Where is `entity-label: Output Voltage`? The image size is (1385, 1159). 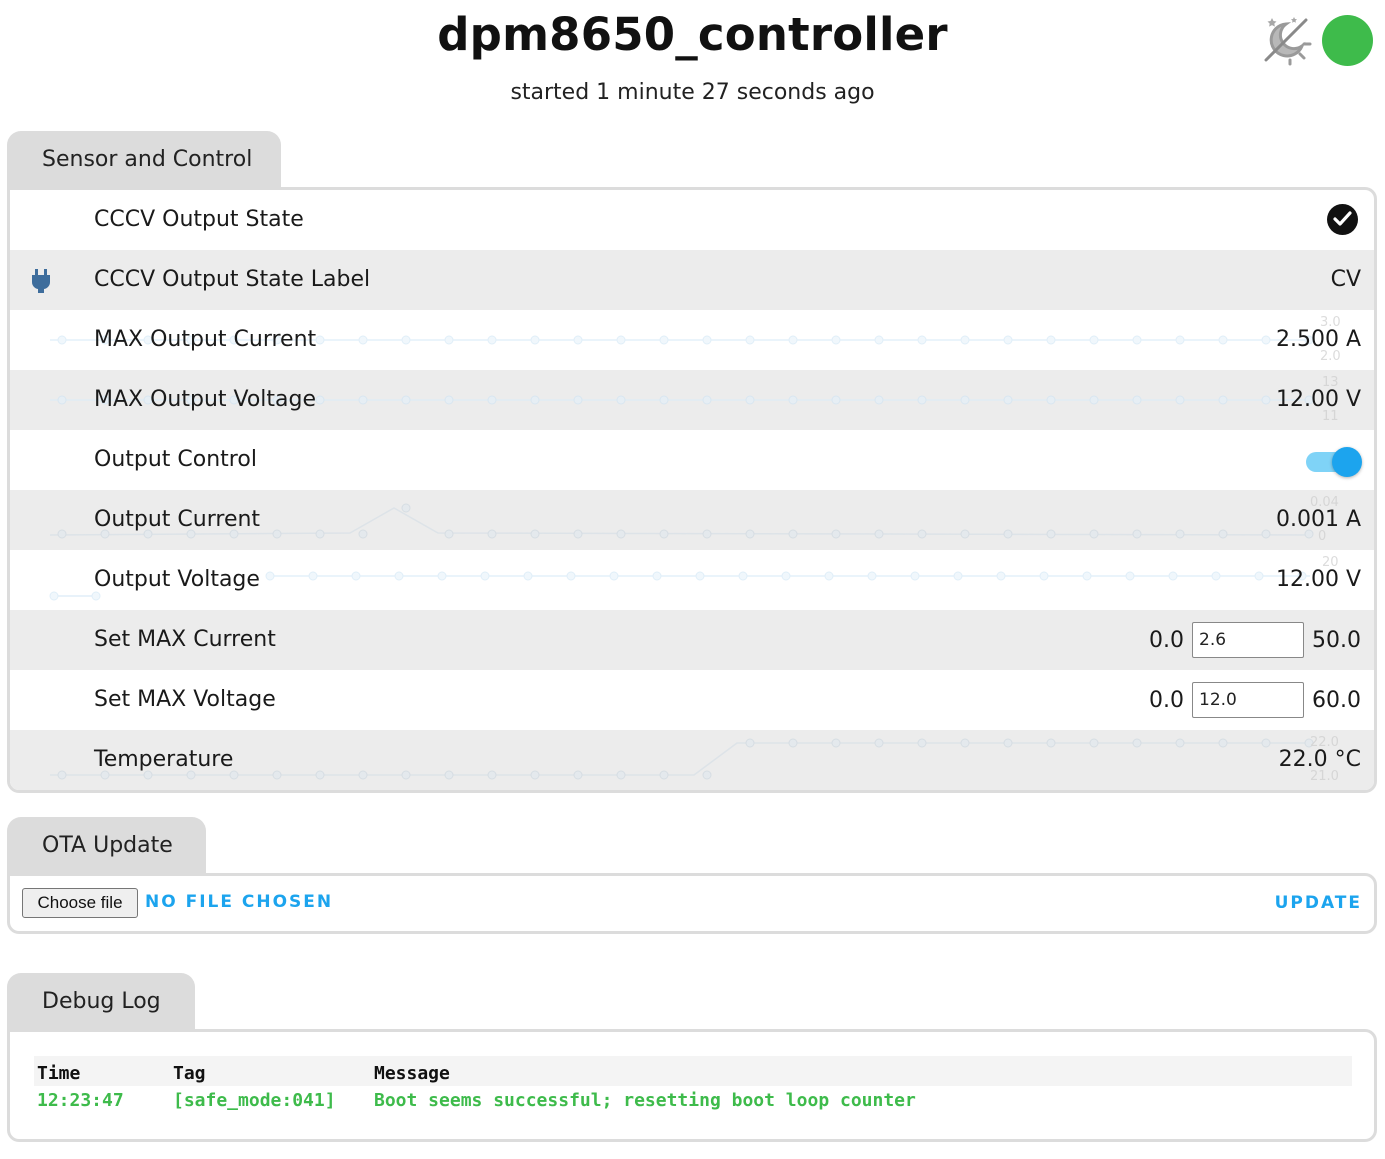 entity-label: Output Voltage is located at coordinates (177, 579).